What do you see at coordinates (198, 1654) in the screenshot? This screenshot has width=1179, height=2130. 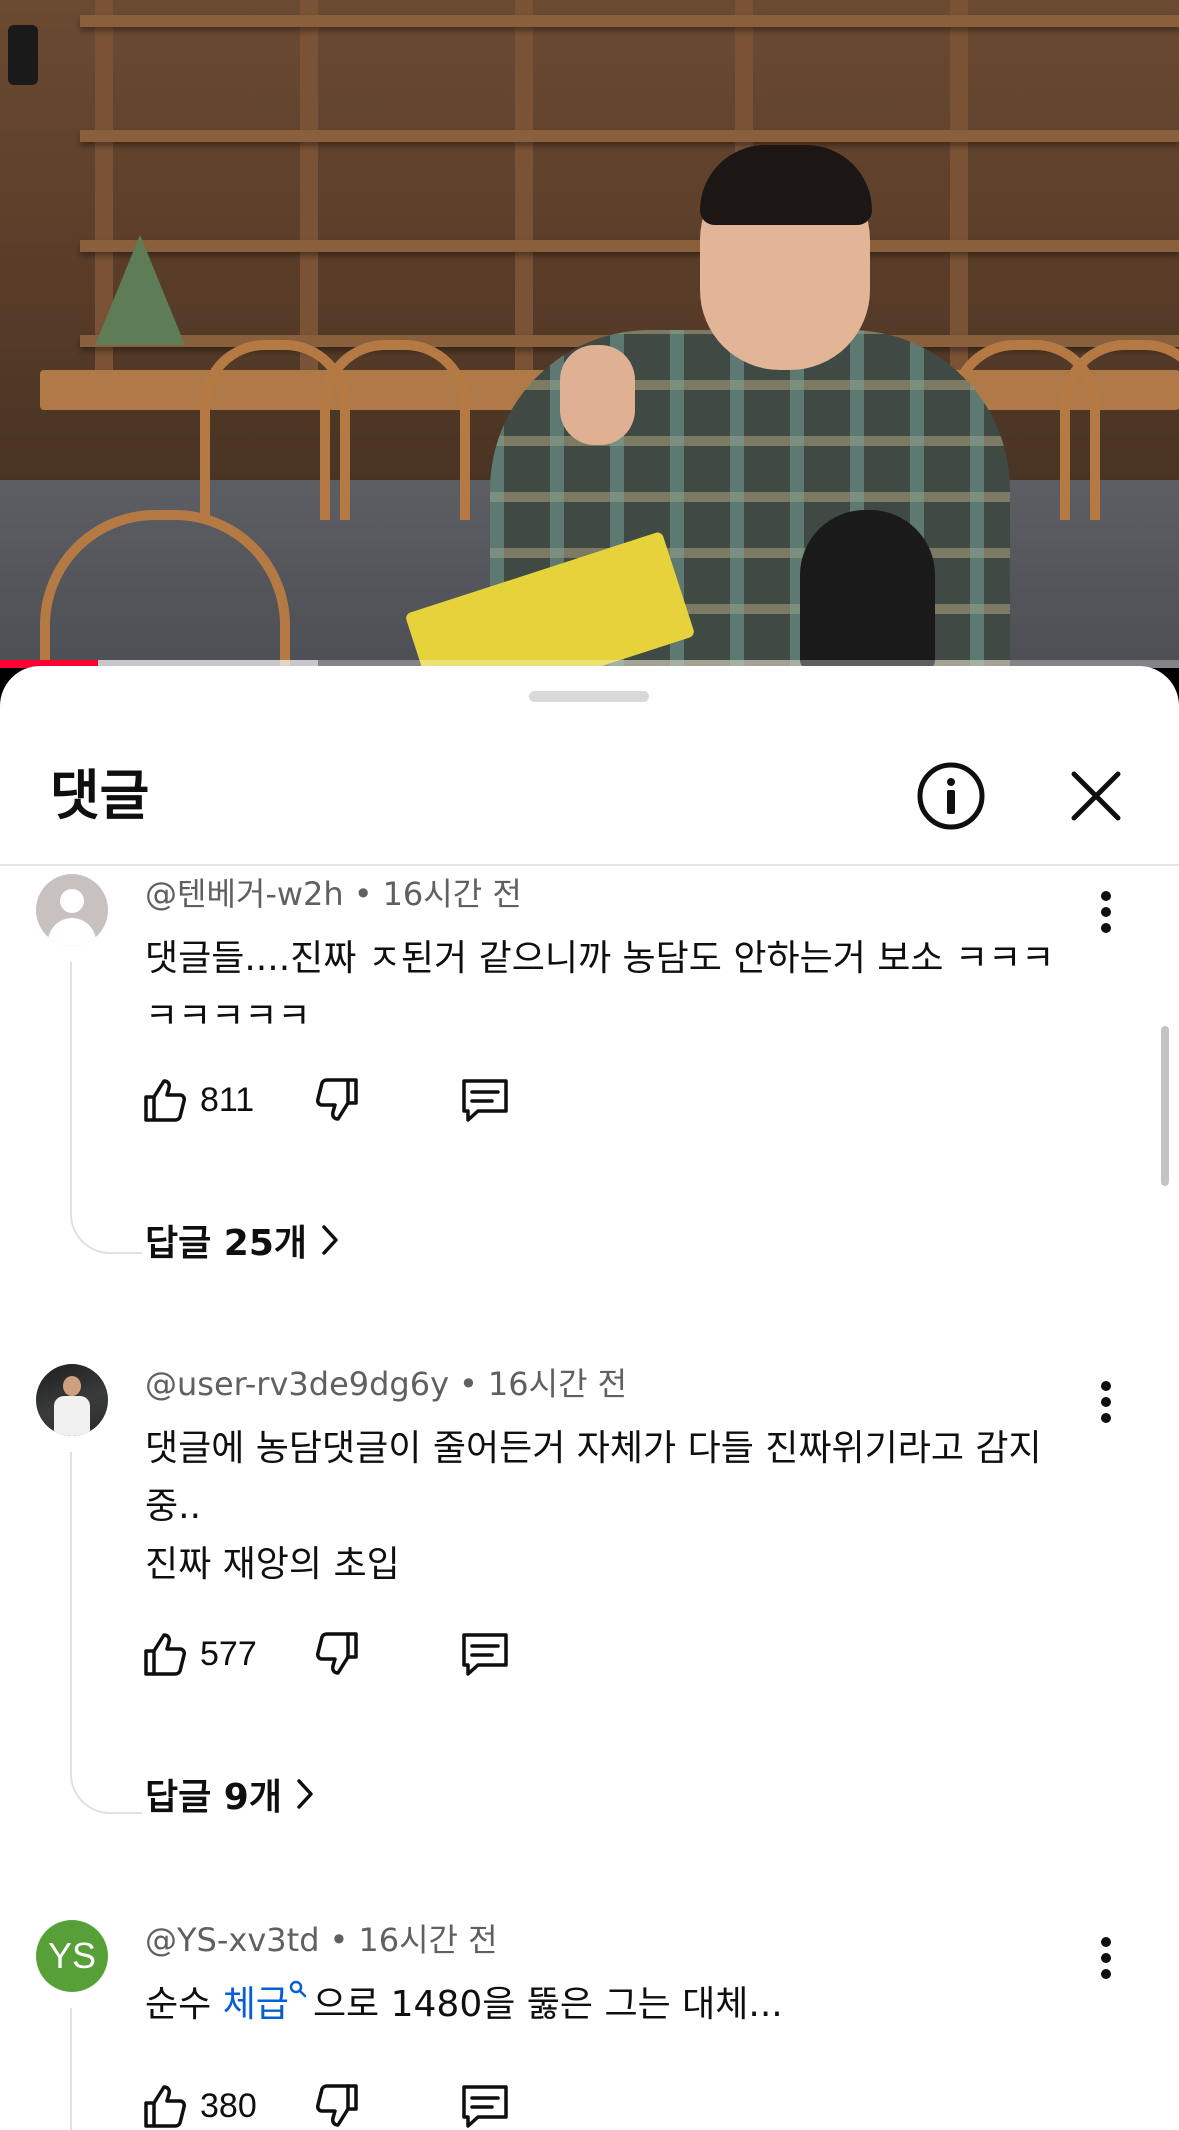 I see `like-button: 577` at bounding box center [198, 1654].